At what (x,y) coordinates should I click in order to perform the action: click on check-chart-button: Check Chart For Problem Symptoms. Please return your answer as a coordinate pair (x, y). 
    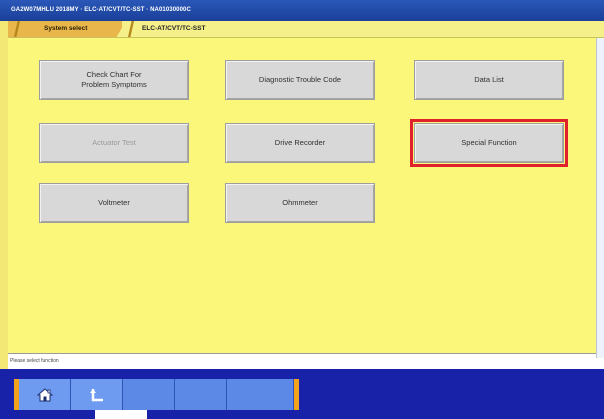
    Looking at the image, I should click on (114, 80).